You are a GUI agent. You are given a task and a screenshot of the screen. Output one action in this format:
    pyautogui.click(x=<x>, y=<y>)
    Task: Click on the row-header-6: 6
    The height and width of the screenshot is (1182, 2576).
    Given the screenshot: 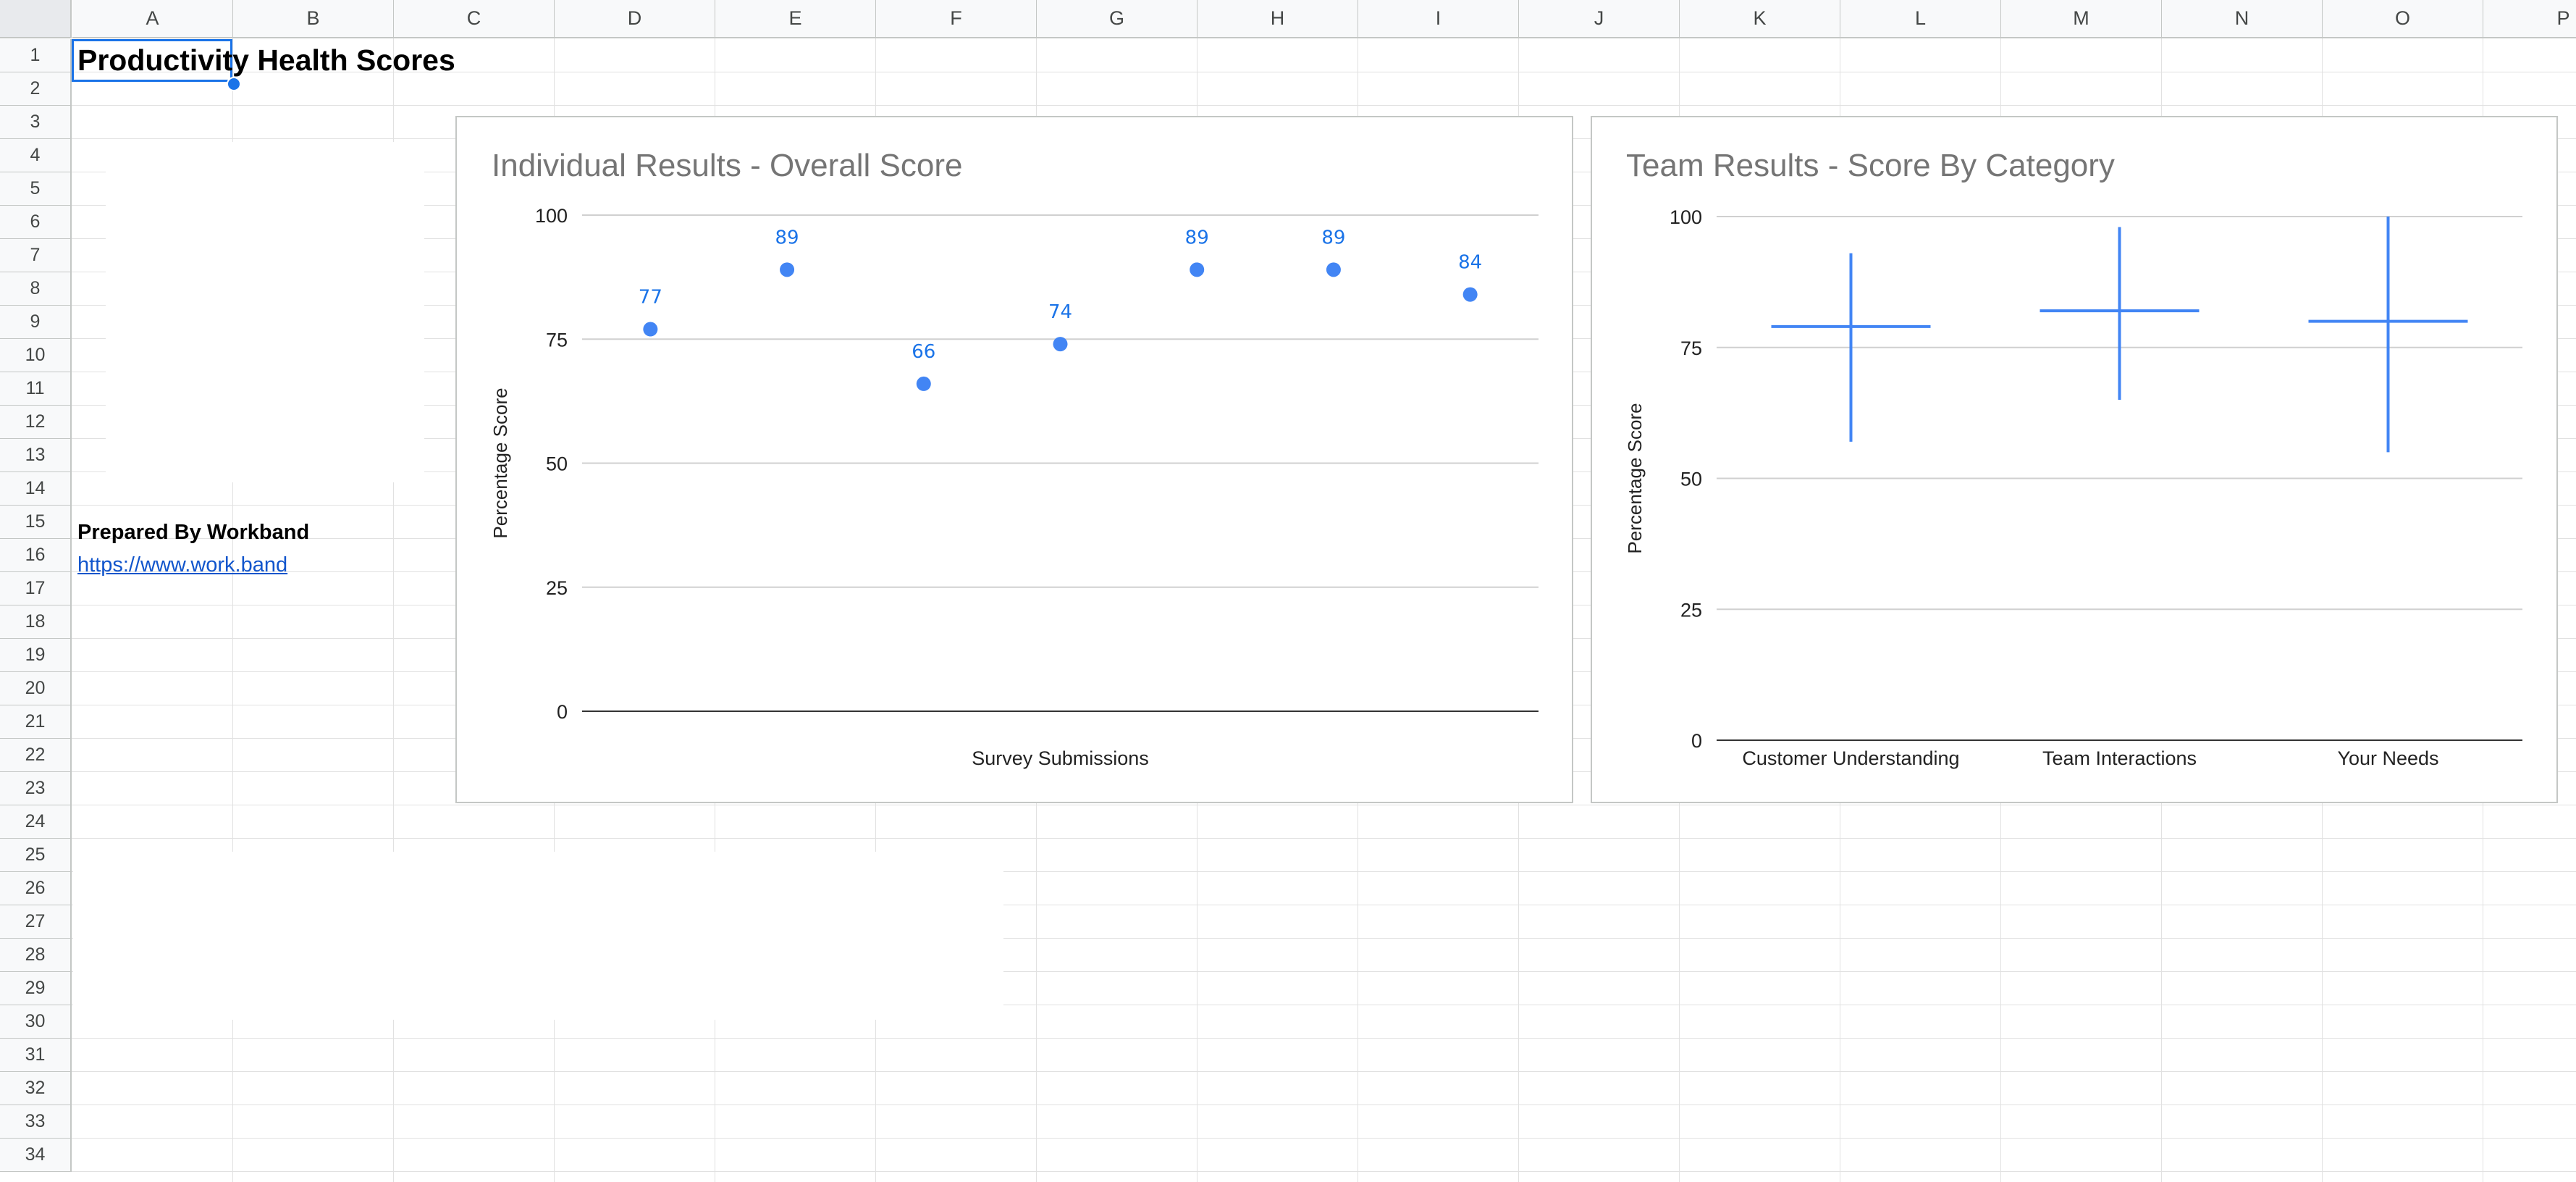 What is the action you would take?
    pyautogui.click(x=36, y=222)
    